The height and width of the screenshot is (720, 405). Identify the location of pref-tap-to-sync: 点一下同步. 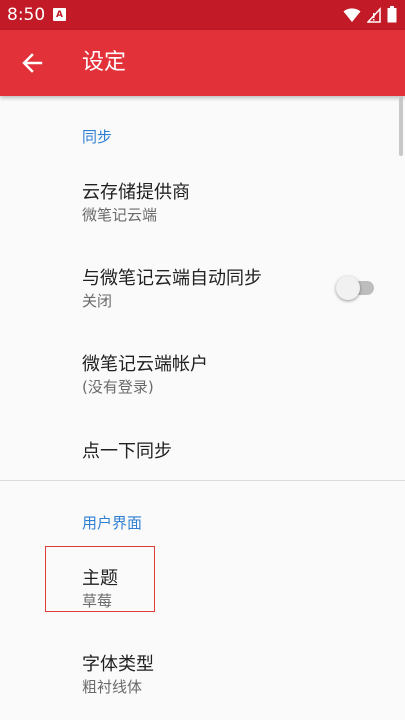
(197, 450).